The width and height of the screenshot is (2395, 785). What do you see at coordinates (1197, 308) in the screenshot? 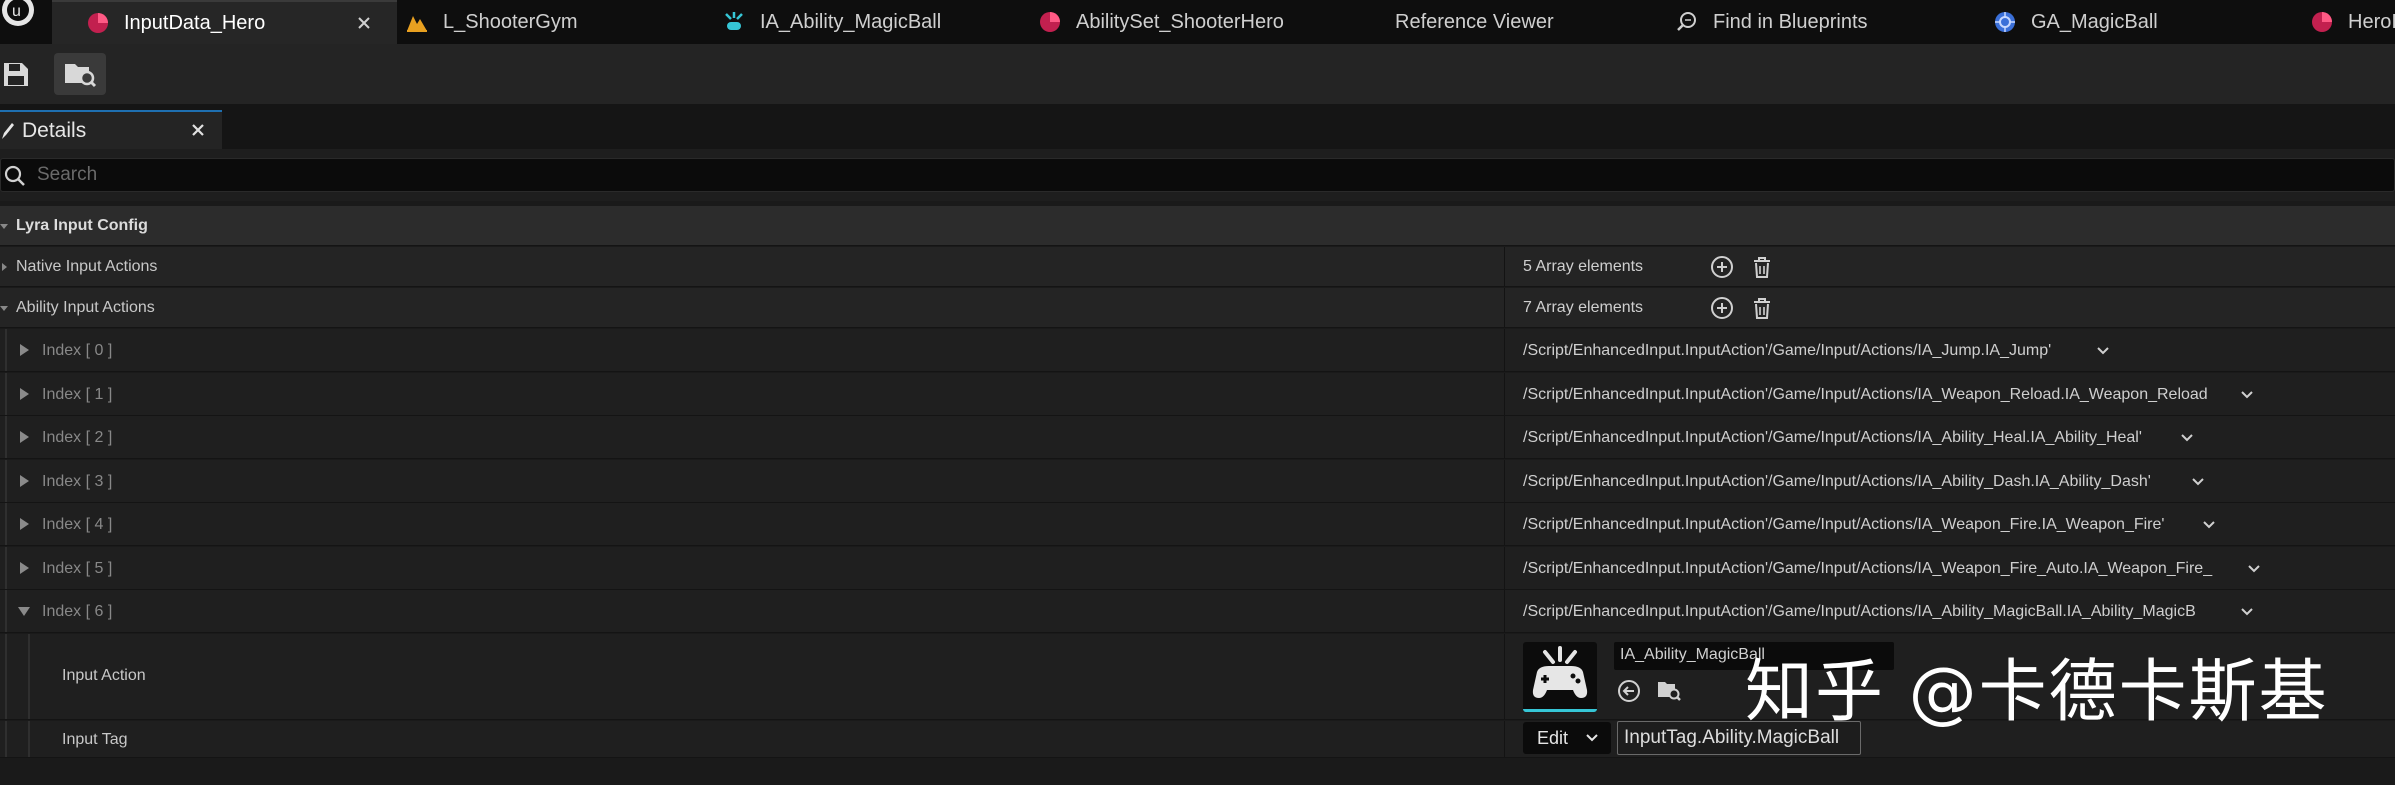
I see `property-ability-input-actions: Ability Input Actions 7 Array elements` at bounding box center [1197, 308].